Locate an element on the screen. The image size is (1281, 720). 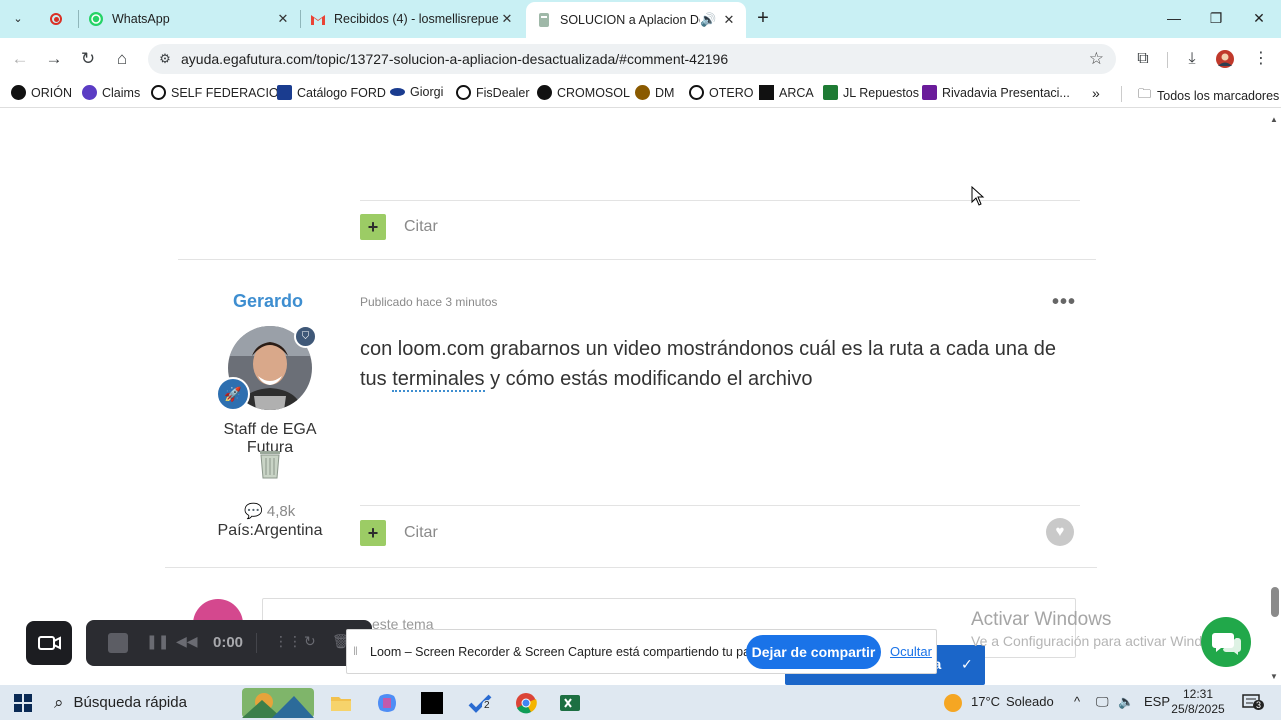
home-button: ⌂ is located at coordinates (122, 59).